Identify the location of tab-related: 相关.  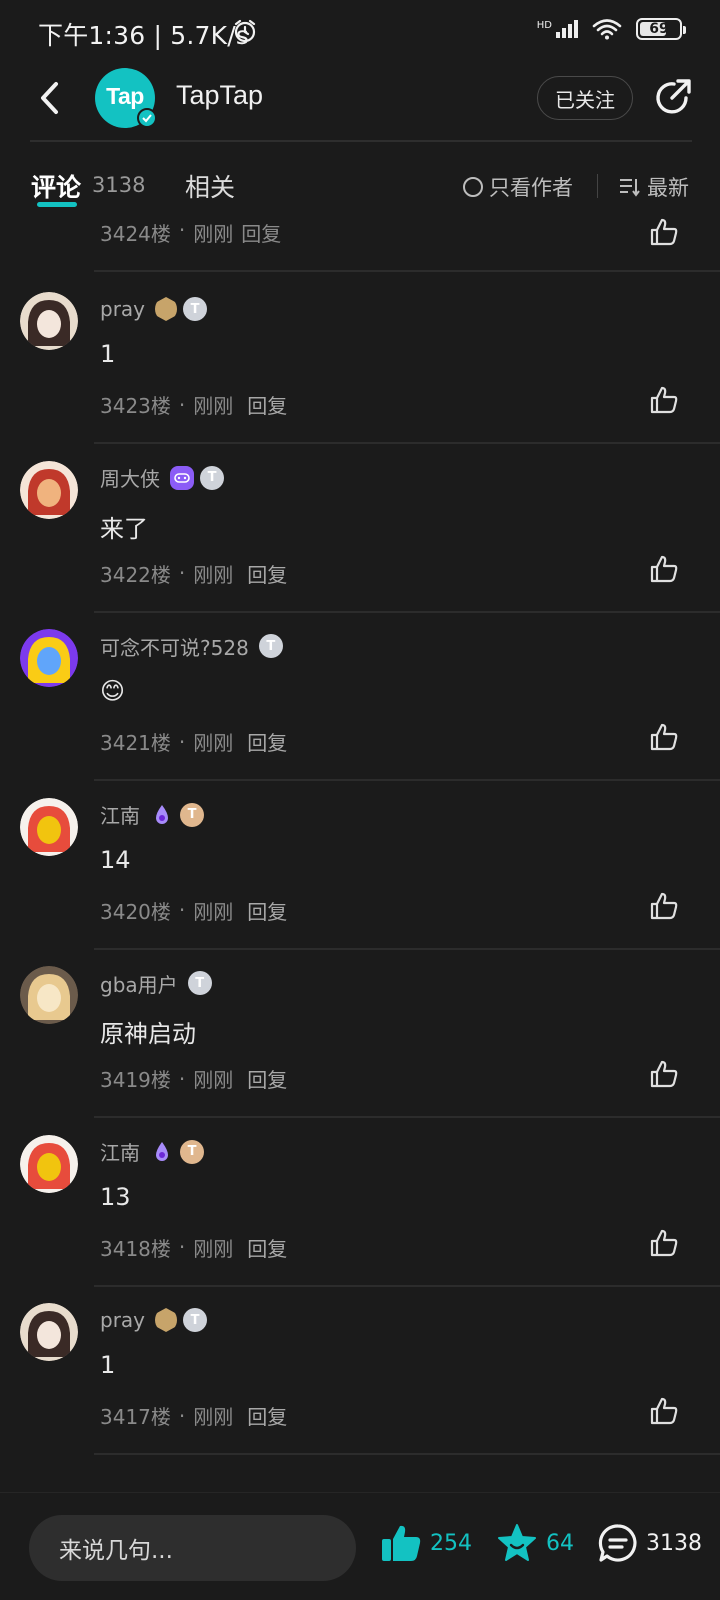
(210, 186).